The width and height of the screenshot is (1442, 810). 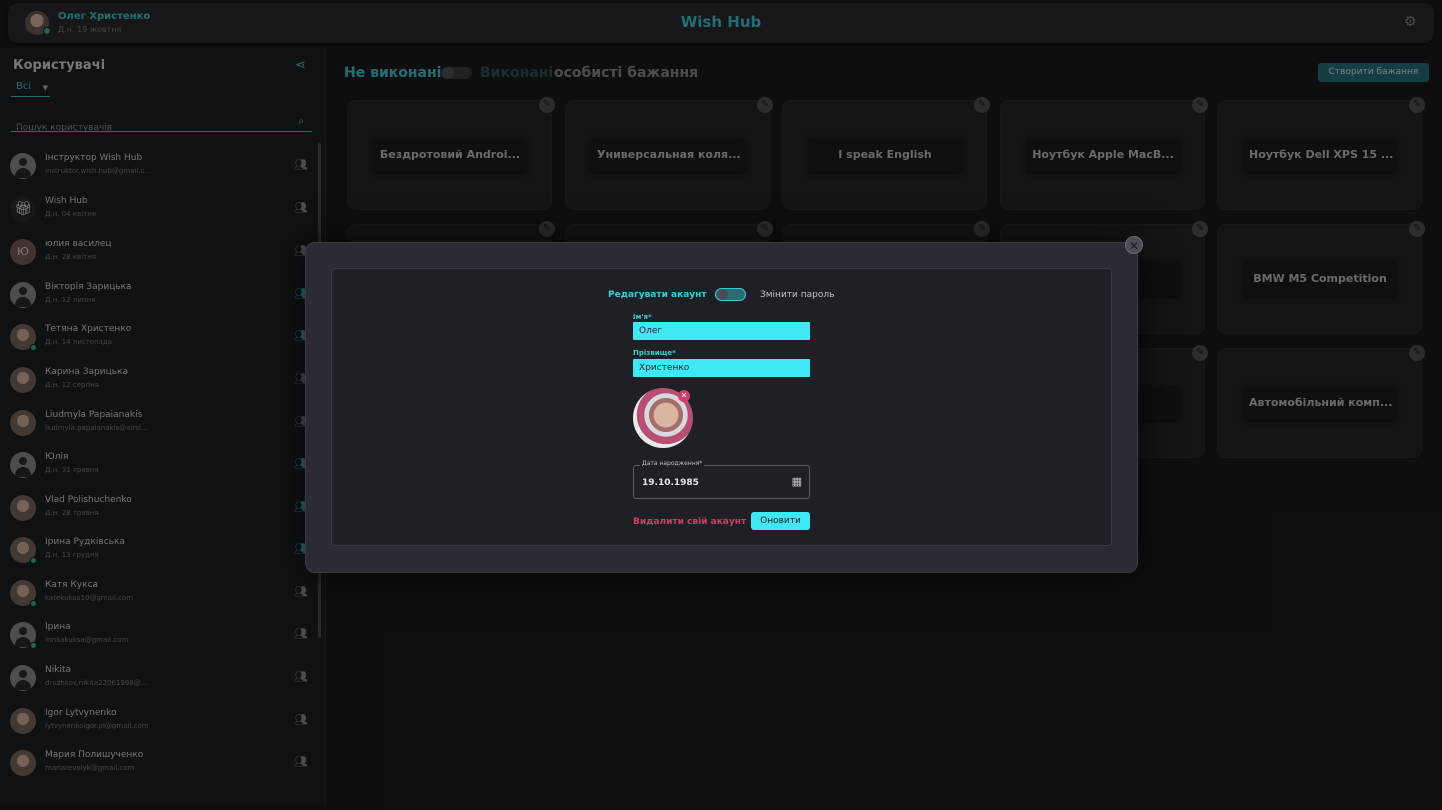 What do you see at coordinates (797, 481) in the screenshot?
I see `calendar-icon: ▦` at bounding box center [797, 481].